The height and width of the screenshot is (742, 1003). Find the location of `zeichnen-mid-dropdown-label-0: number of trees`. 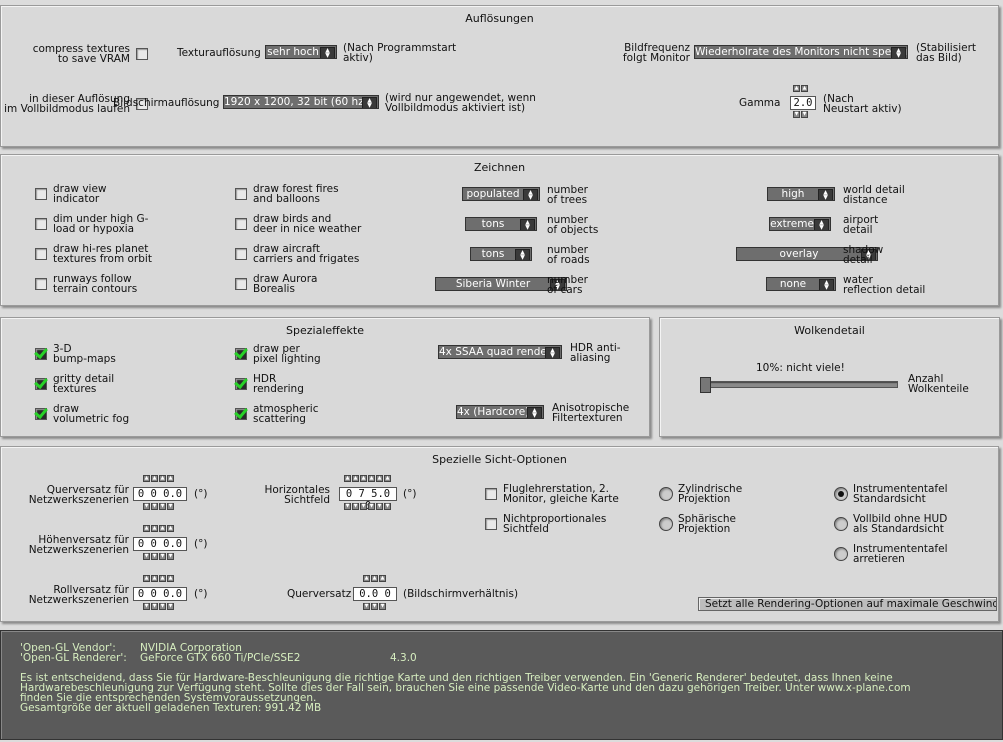

zeichnen-mid-dropdown-label-0: number of trees is located at coordinates (567, 195).